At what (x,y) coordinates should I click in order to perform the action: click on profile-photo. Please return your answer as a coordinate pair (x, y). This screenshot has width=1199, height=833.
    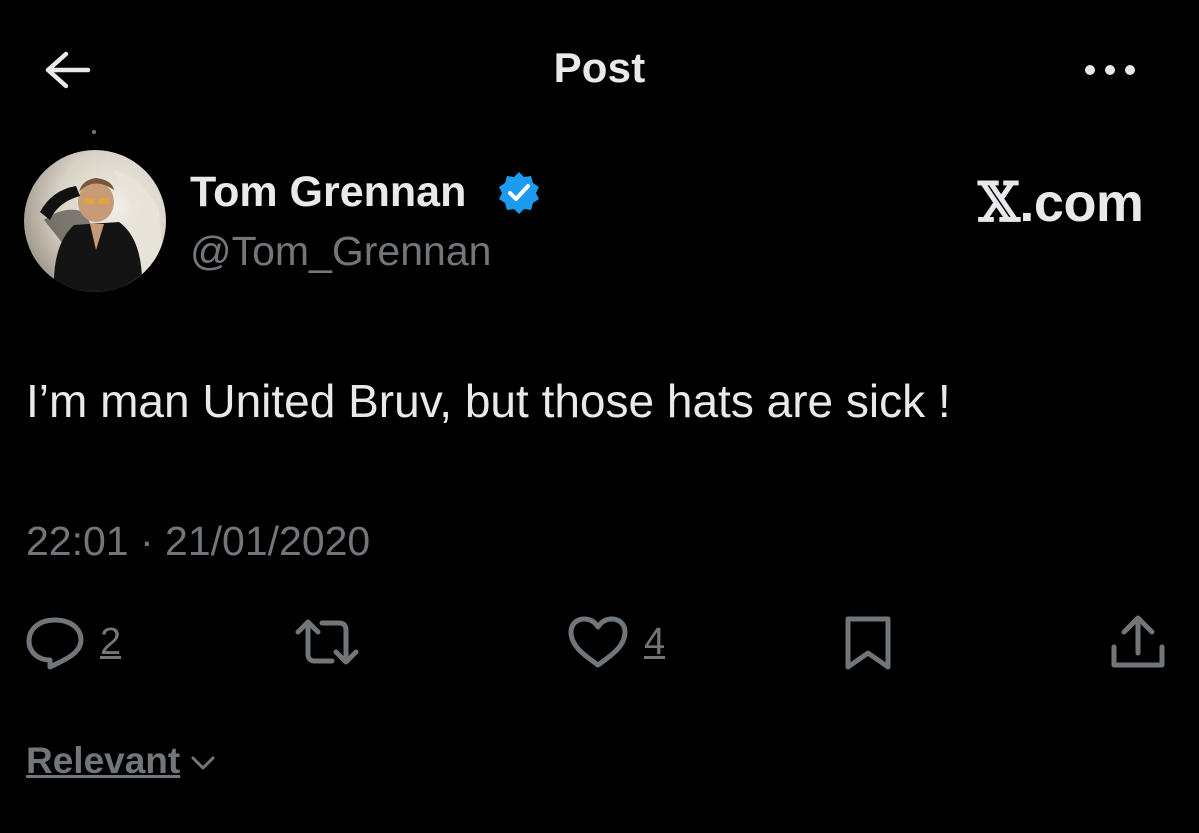
    Looking at the image, I should click on (95, 221).